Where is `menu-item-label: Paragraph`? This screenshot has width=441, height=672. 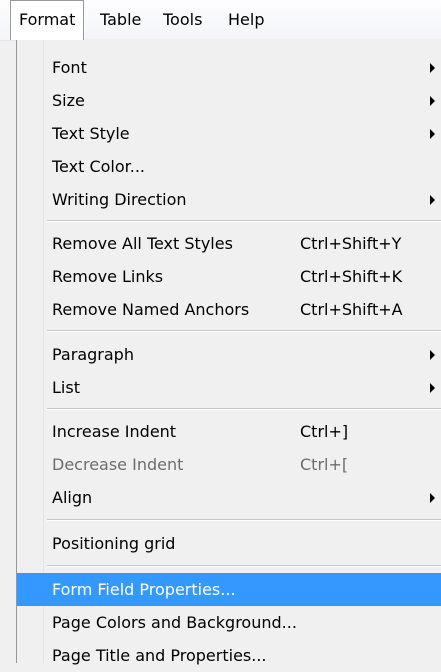
menu-item-label: Paragraph is located at coordinates (93, 354).